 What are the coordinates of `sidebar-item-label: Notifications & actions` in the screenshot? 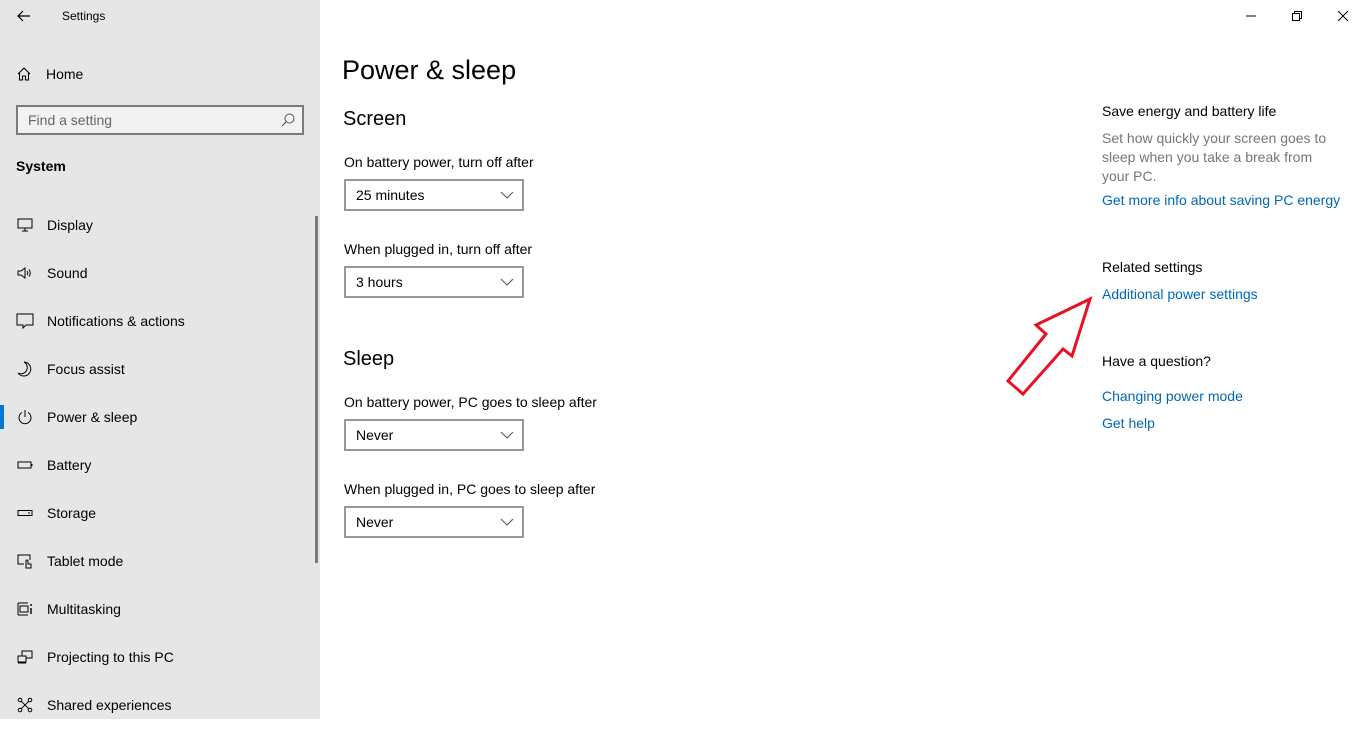 It's located at (116, 321).